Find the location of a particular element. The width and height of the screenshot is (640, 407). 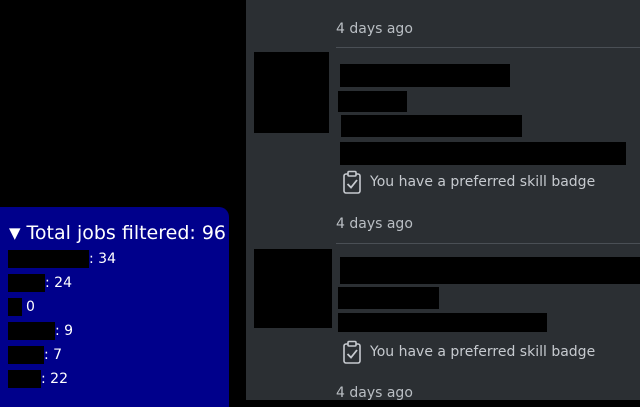

filter-count-row: : 22 is located at coordinates (38, 379).